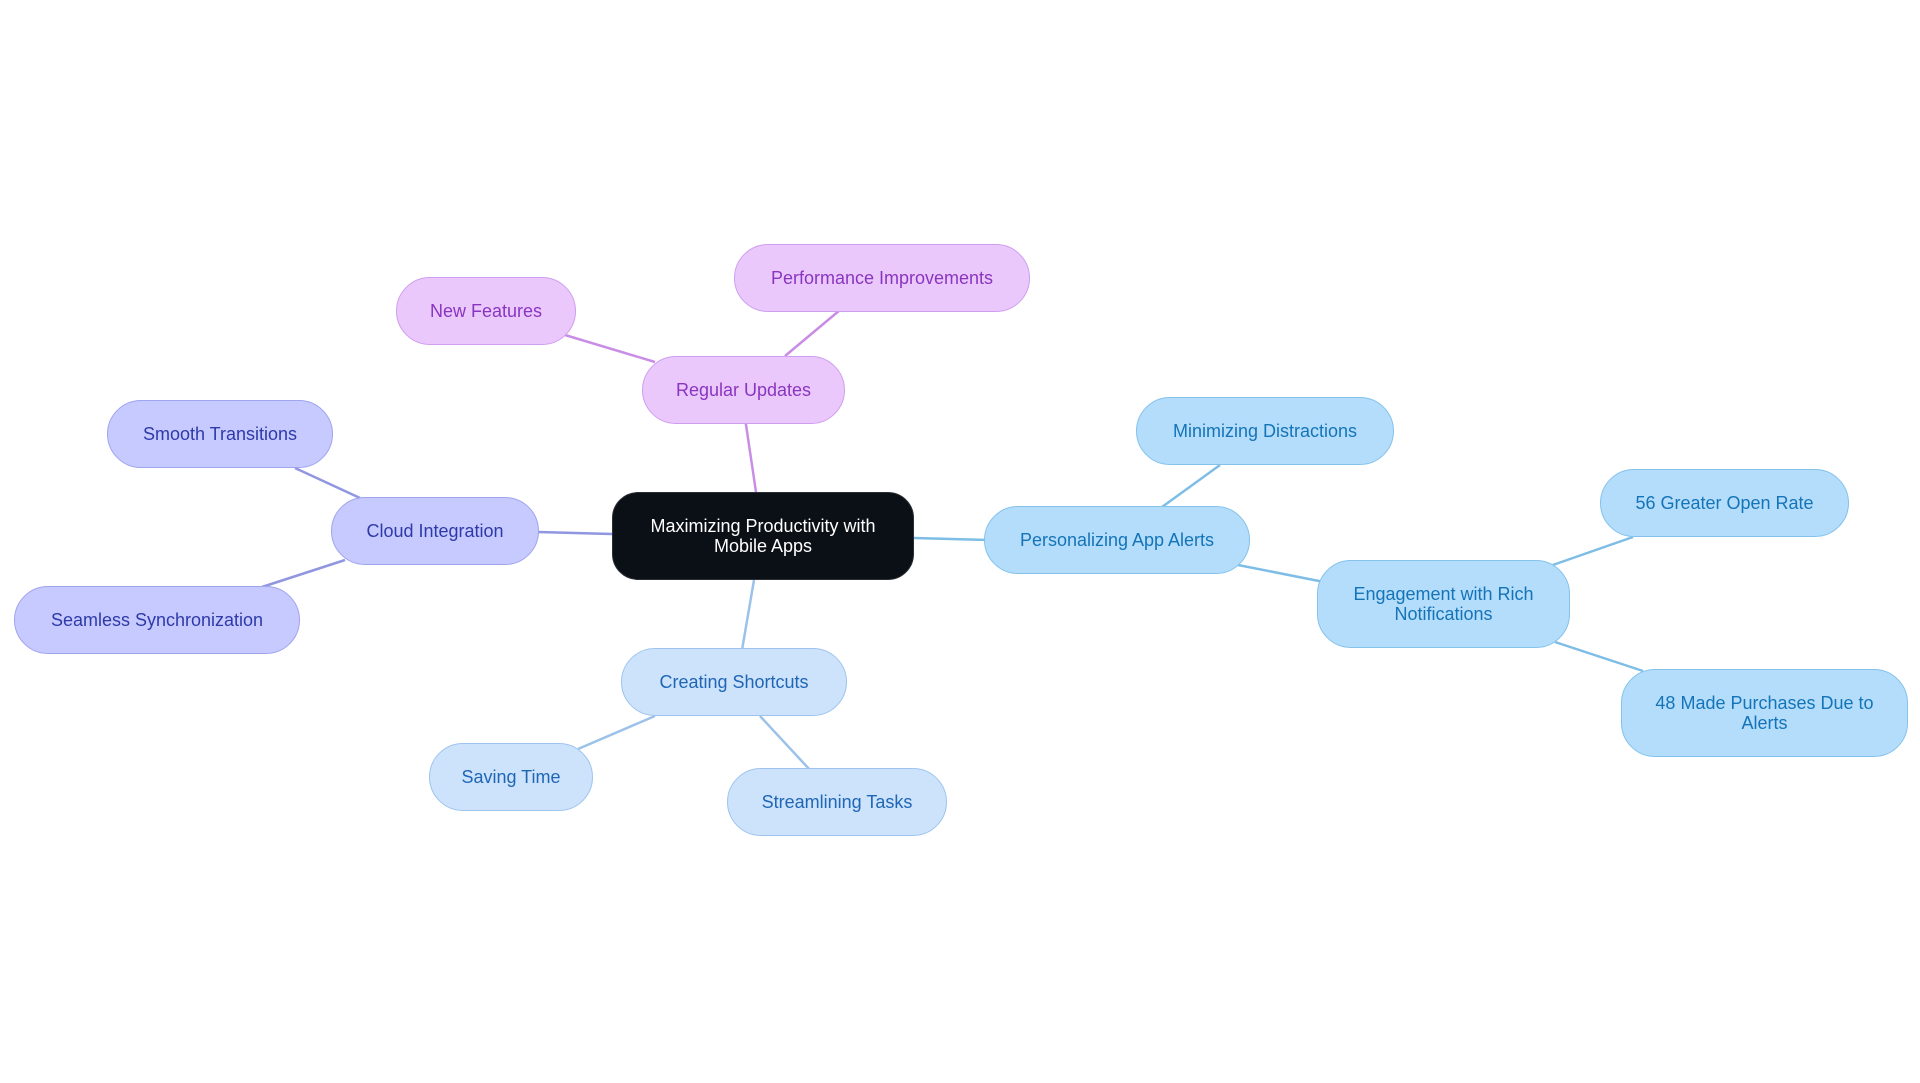  I want to click on node-performance-improvements: Performance Improvements, so click(882, 278).